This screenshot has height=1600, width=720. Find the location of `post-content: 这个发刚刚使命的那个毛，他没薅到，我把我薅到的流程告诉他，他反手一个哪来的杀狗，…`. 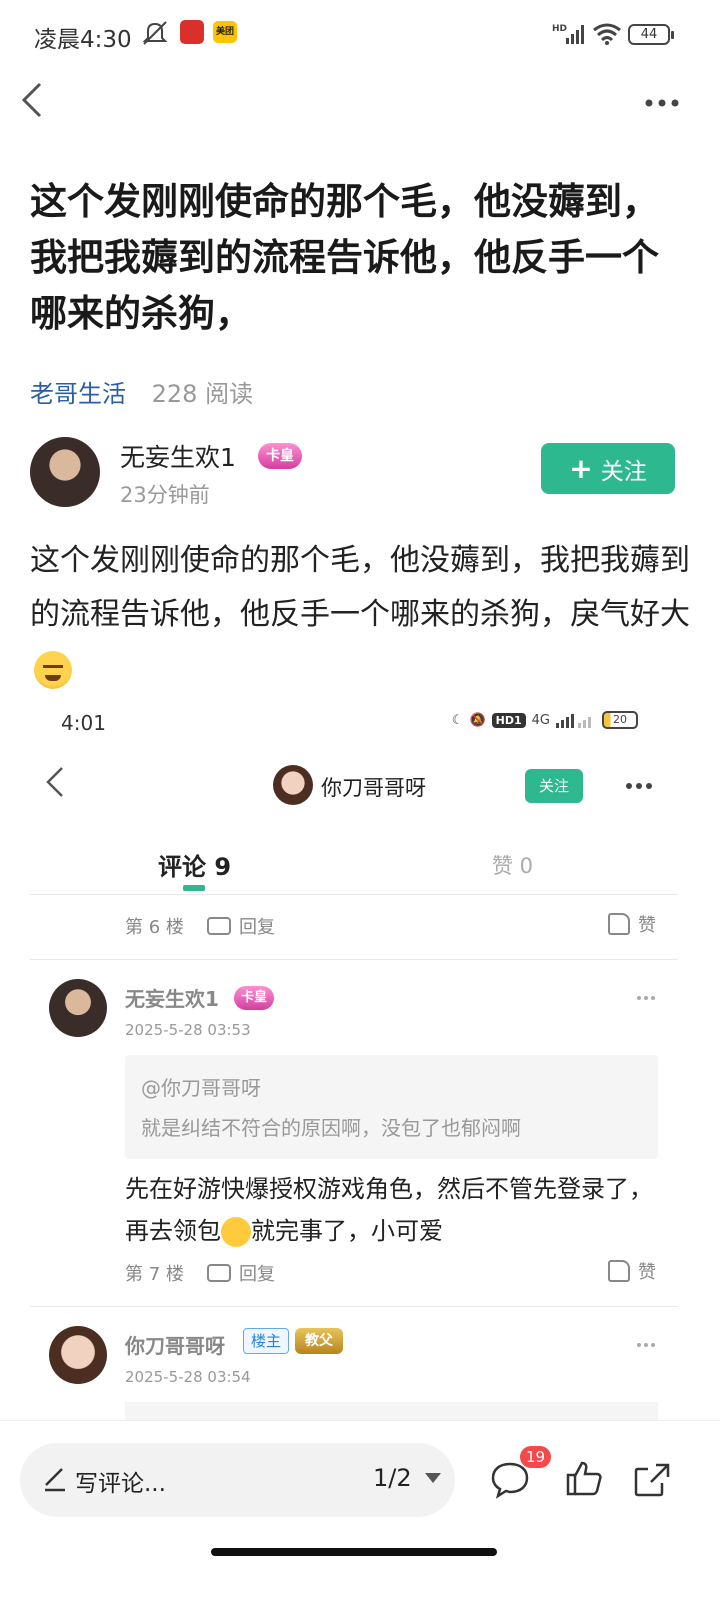

post-content: 这个发刚刚使命的那个毛，他没薅到，我把我薅到的流程告诉他，他反手一个哪来的杀狗，… is located at coordinates (360, 615).